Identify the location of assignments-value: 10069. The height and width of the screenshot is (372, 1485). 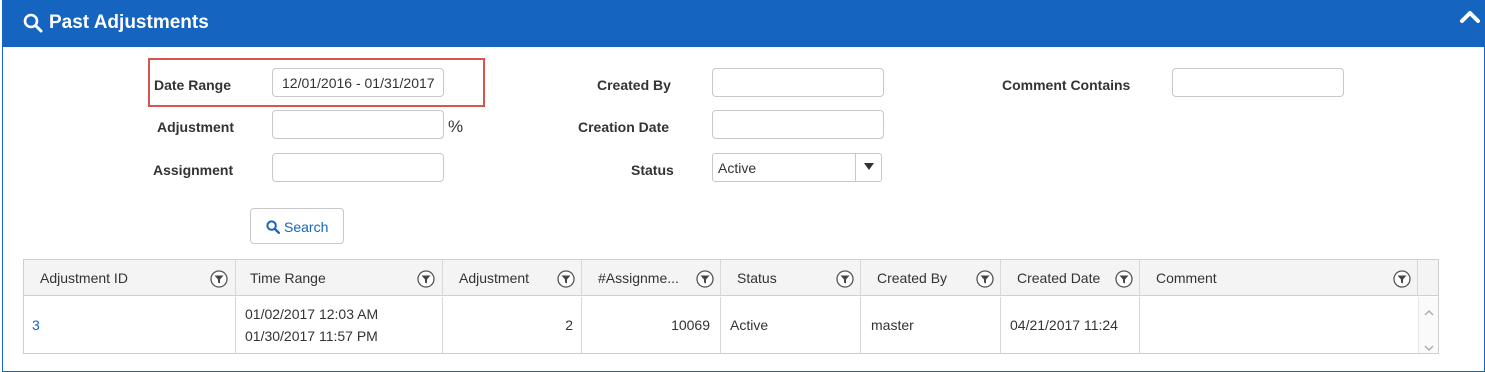
(690, 325).